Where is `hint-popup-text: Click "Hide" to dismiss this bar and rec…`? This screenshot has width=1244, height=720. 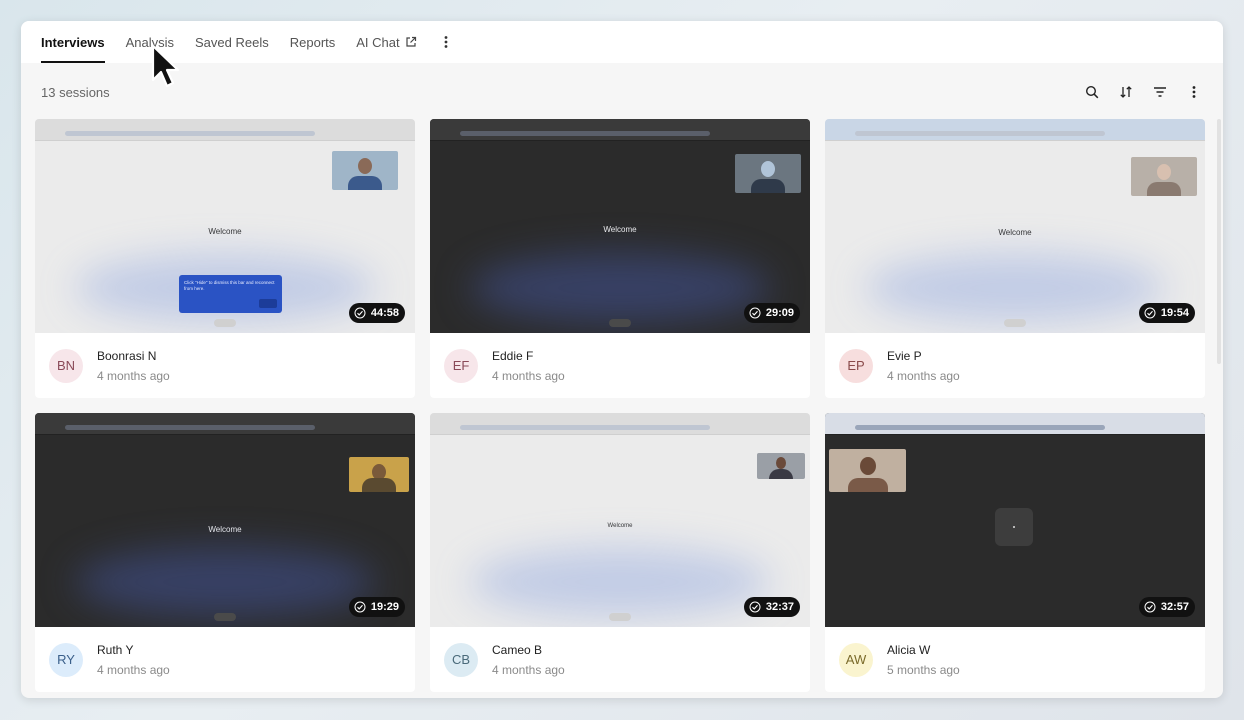
hint-popup-text: Click "Hide" to dismiss this bar and rec… is located at coordinates (229, 285).